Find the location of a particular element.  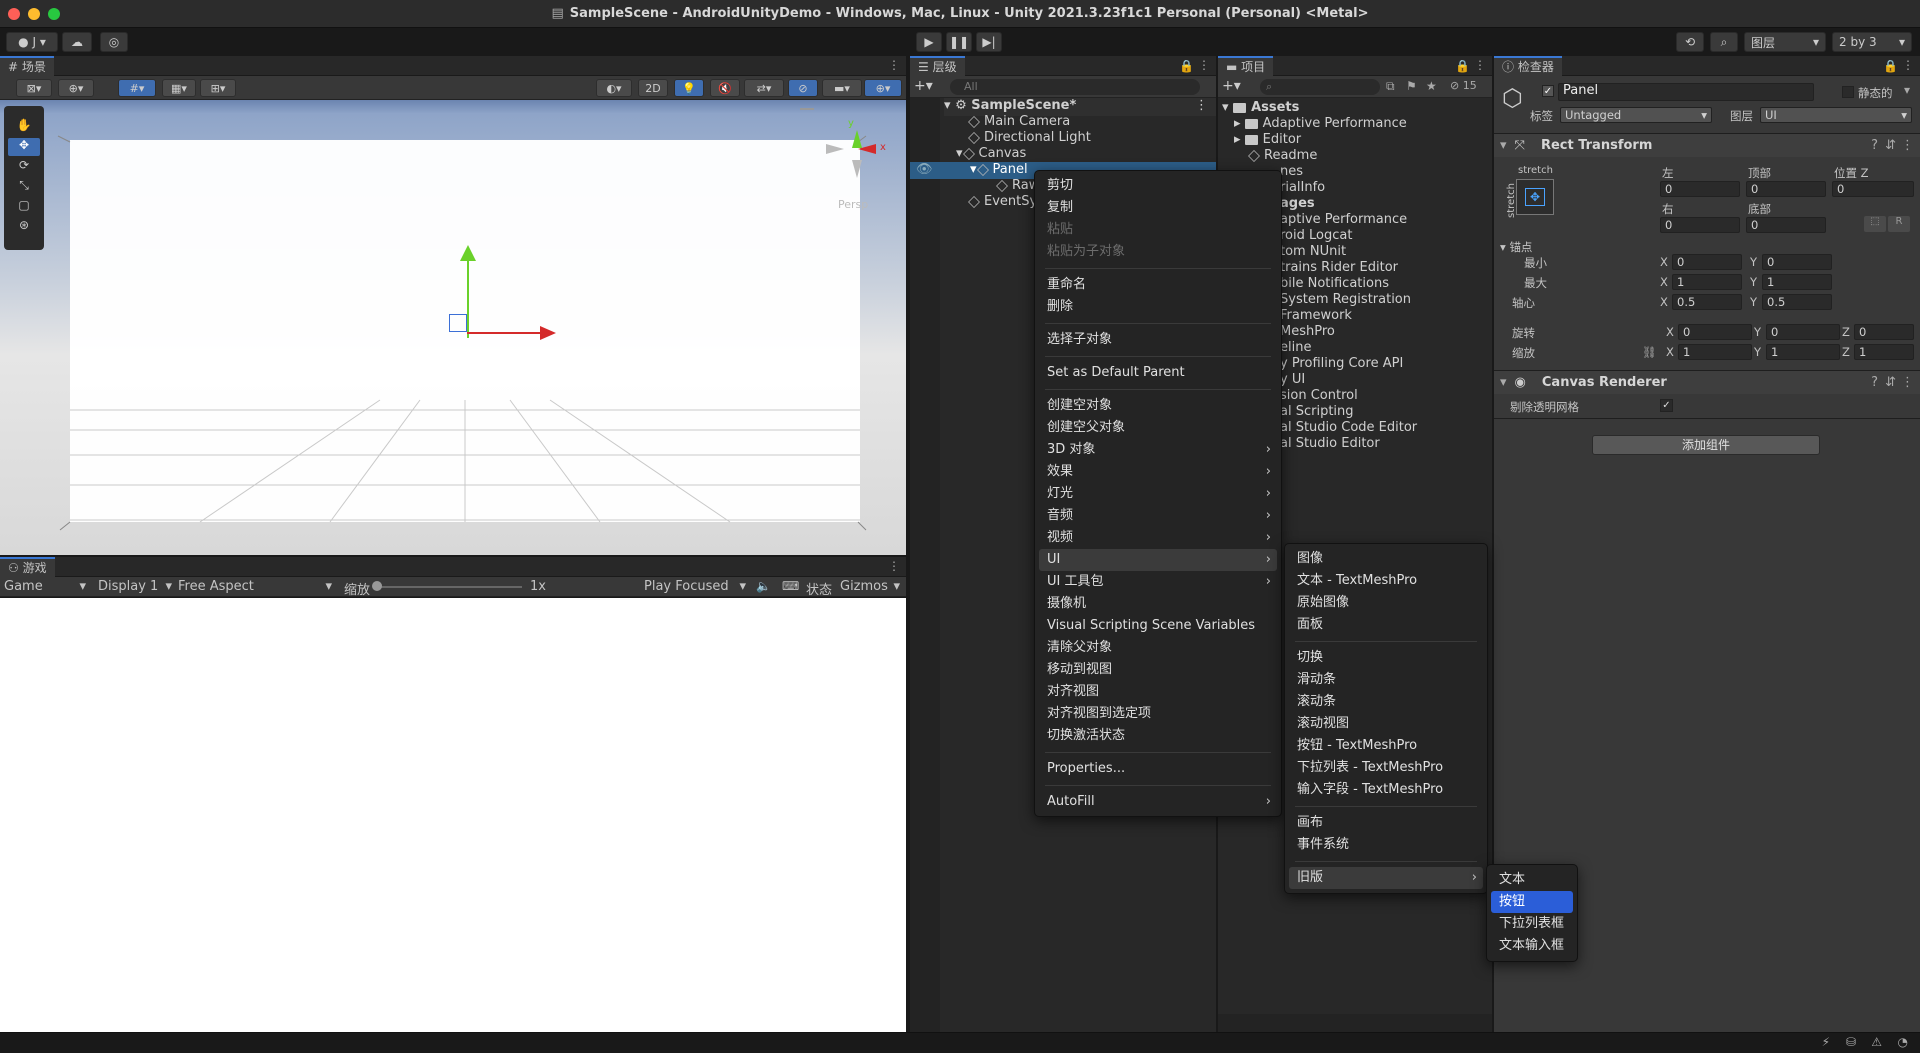

menu-item-video: 视频 › is located at coordinates (1158, 538).